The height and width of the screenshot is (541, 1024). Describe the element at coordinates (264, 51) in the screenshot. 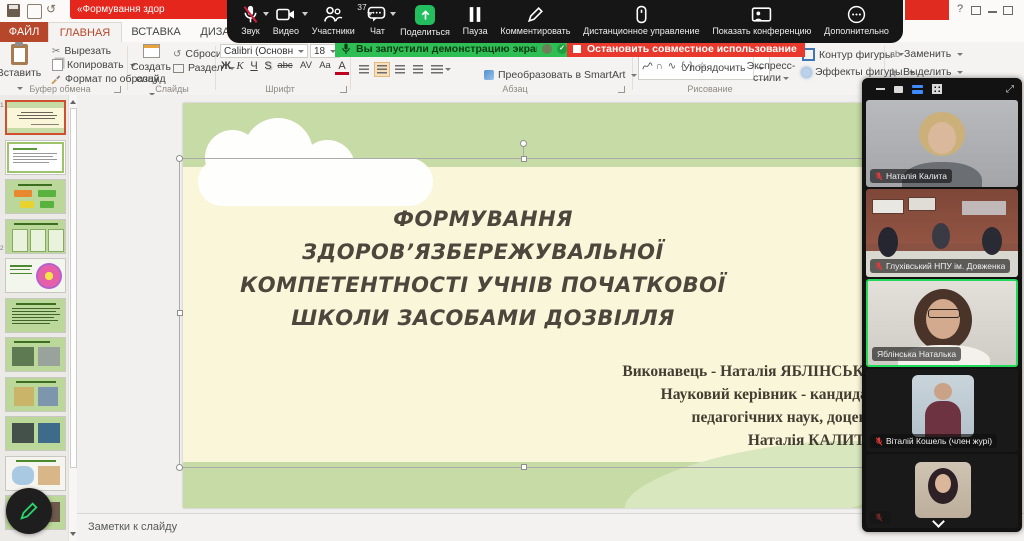

I see `font-family-select: Calibri (Основн` at that location.